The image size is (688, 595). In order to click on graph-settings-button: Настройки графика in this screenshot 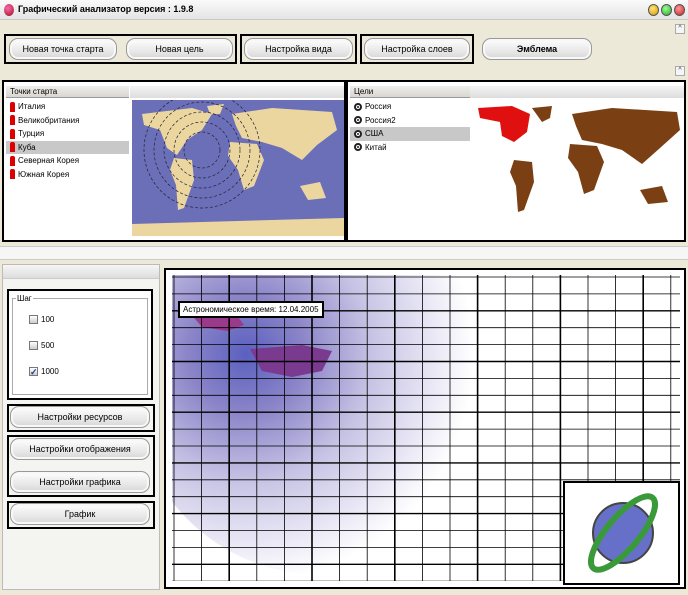, I will do `click(80, 482)`.